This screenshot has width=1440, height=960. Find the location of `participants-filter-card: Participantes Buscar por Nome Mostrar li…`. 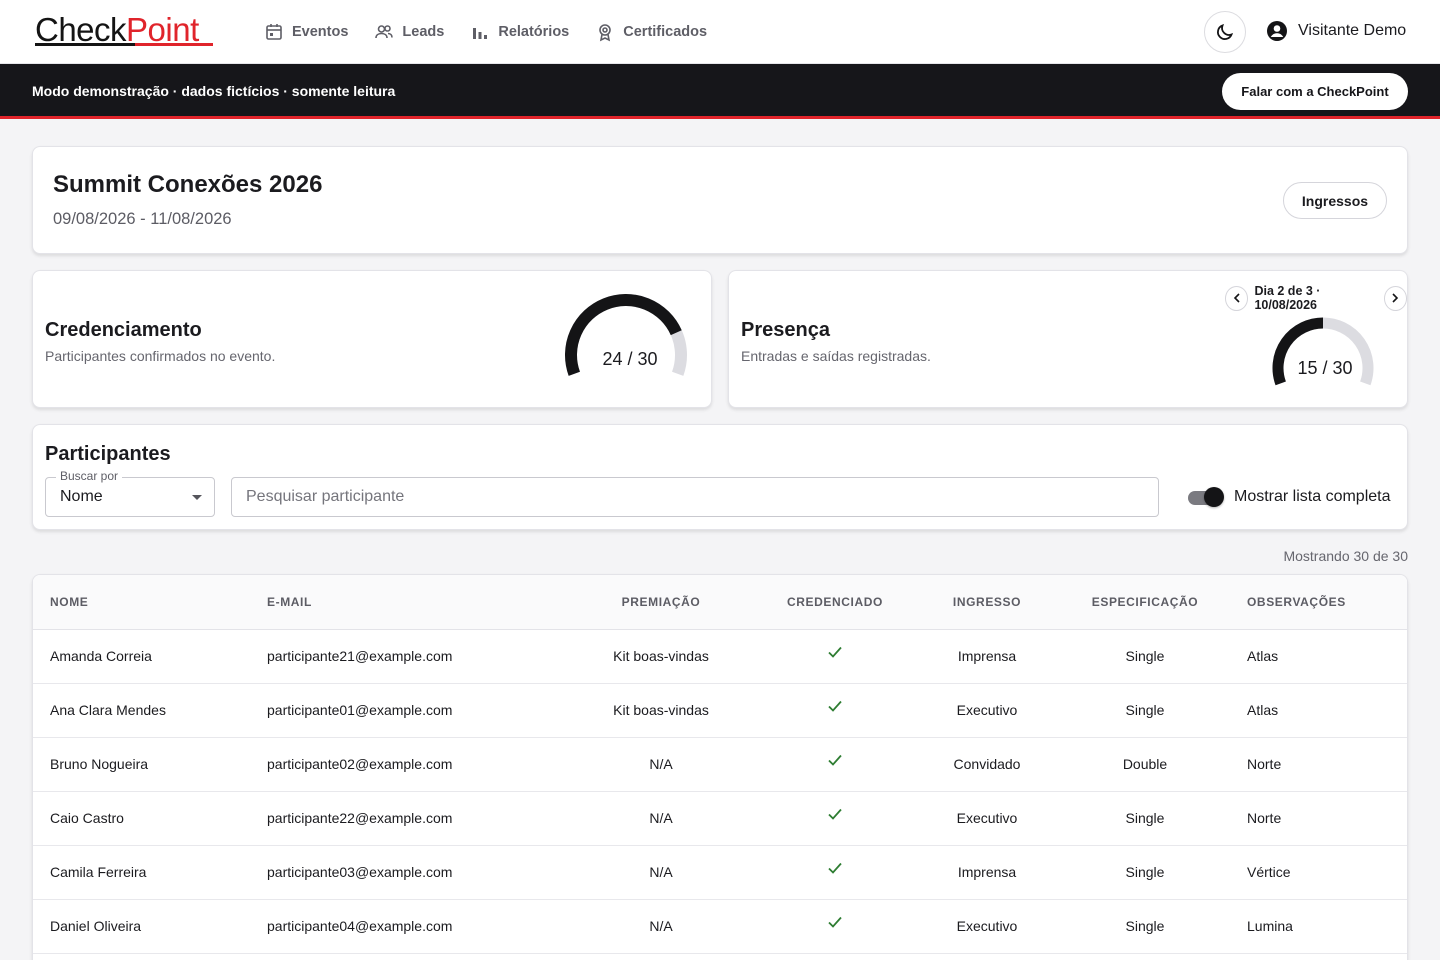

participants-filter-card: Participantes Buscar por Nome Mostrar li… is located at coordinates (720, 477).